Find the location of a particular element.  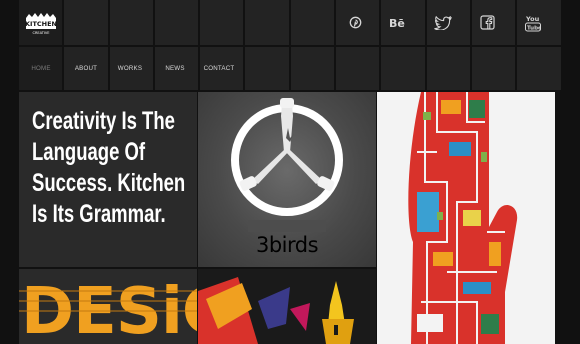

nav-home: HOME is located at coordinates (41, 68).